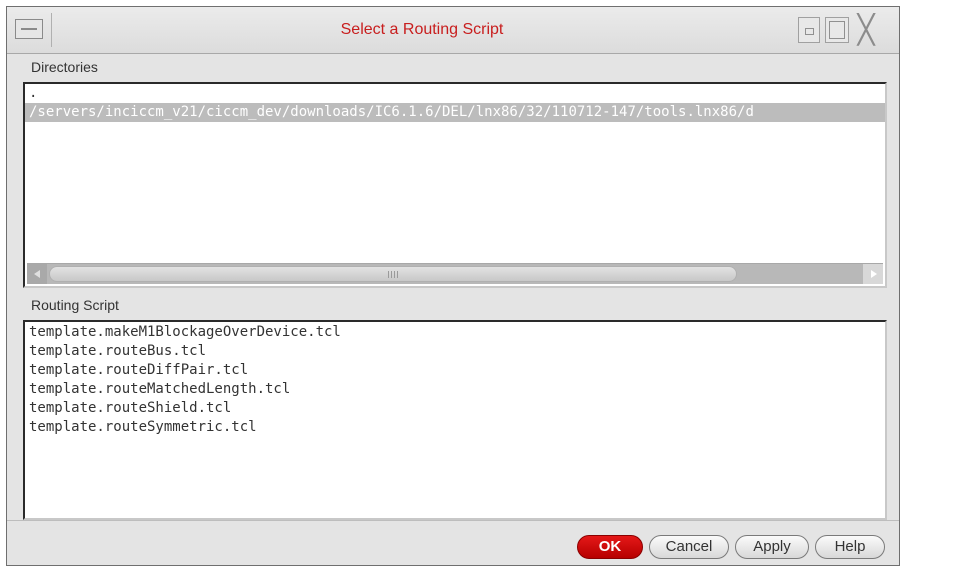 The height and width of the screenshot is (575, 963). I want to click on script-item: template.routeDiffPair.tcl, so click(455, 370).